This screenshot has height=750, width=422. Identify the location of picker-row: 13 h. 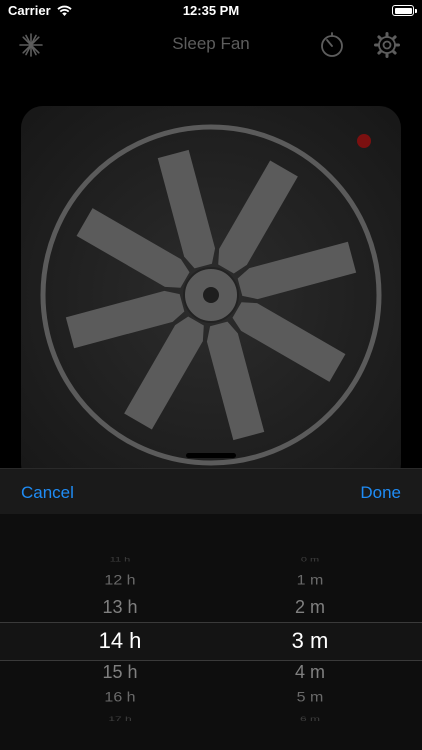
(120, 607).